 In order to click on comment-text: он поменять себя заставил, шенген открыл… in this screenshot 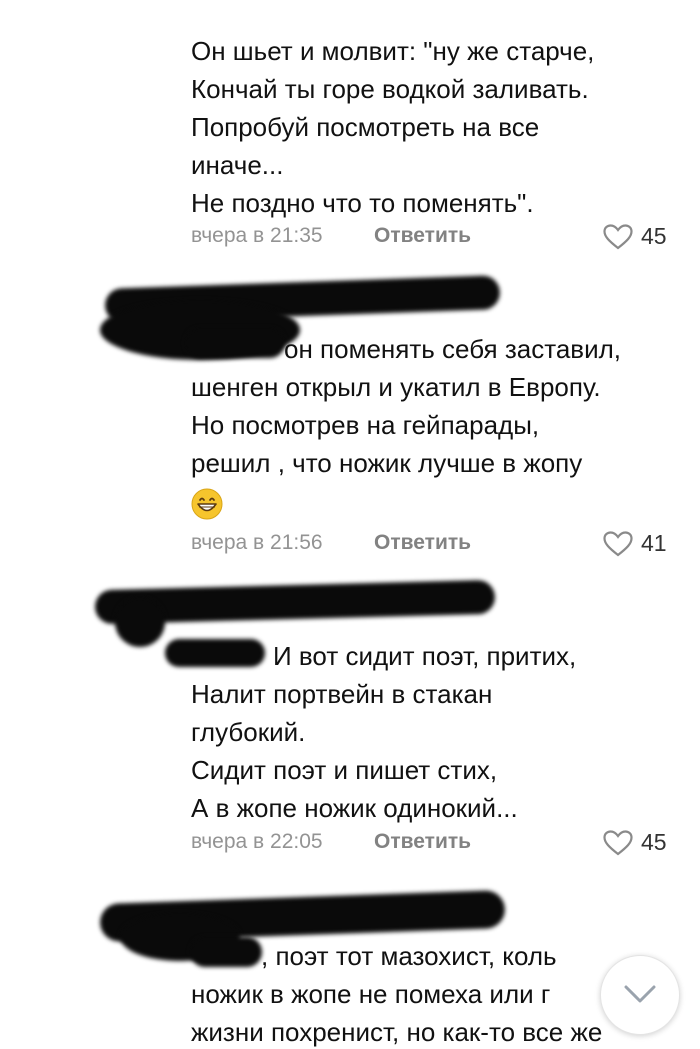, I will do `click(406, 406)`.